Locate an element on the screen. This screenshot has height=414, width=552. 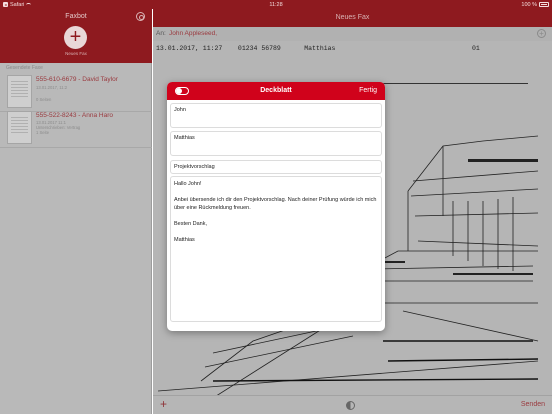
main-header: Neues Fax is located at coordinates (352, 18).